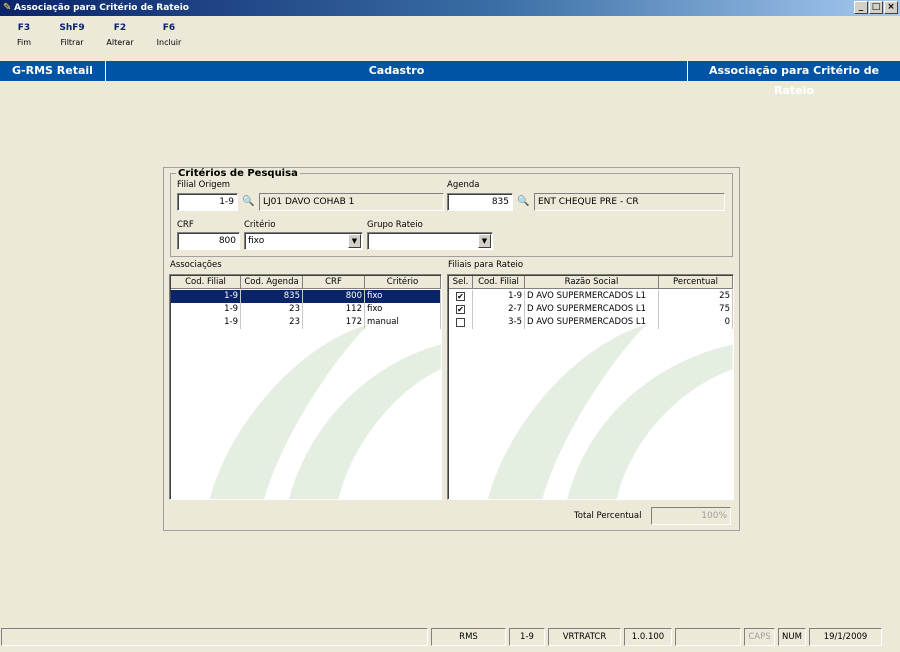 The width and height of the screenshot is (900, 652). I want to click on cod-filial-cell: 2-7, so click(499, 309).